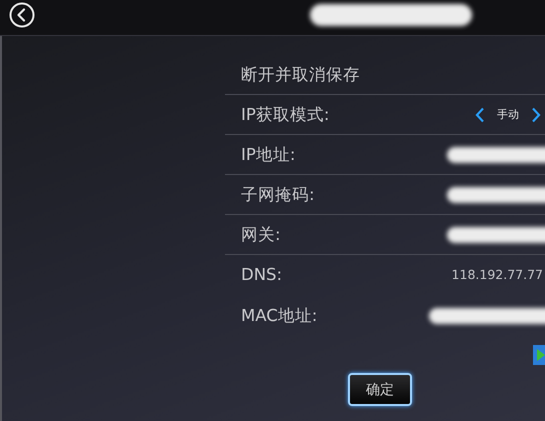 The height and width of the screenshot is (421, 545). What do you see at coordinates (261, 274) in the screenshot?
I see `setting-label: DNS:` at bounding box center [261, 274].